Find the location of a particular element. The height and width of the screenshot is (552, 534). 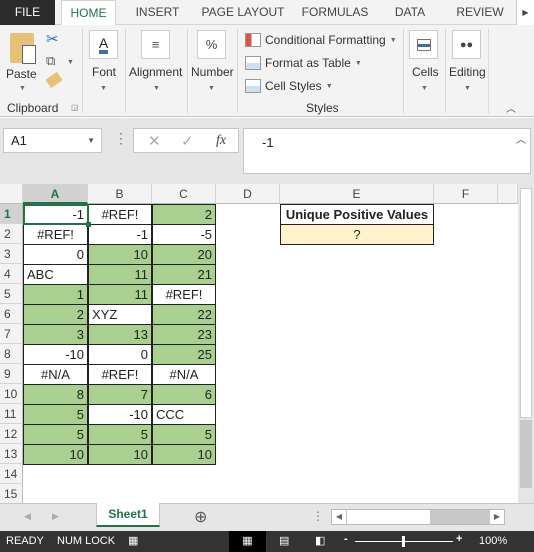

scroll-left-icon: ◀ is located at coordinates (339, 517).